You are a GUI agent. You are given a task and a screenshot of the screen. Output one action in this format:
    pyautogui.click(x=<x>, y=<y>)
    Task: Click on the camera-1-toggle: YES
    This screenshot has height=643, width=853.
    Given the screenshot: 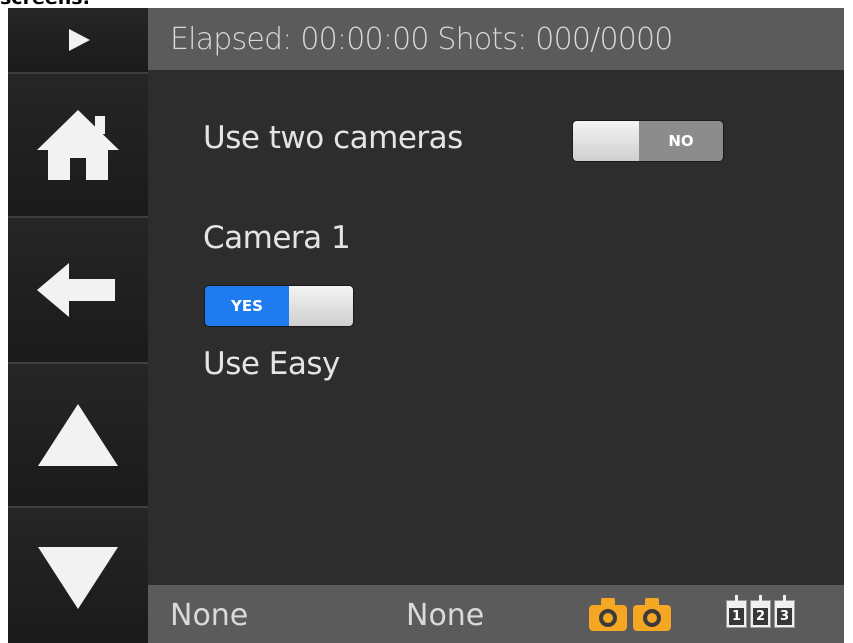 What is the action you would take?
    pyautogui.click(x=279, y=306)
    